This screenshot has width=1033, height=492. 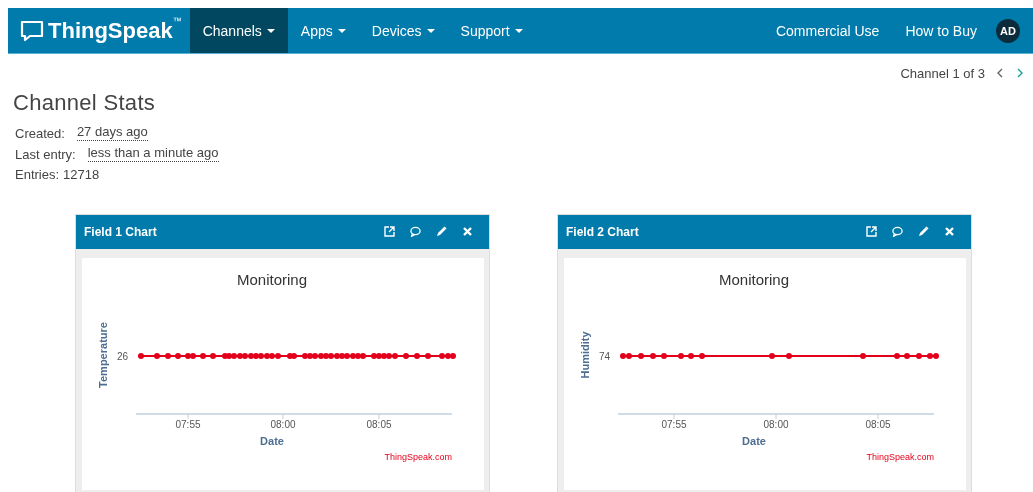 What do you see at coordinates (403, 30) in the screenshot?
I see `nav-menu: Devices` at bounding box center [403, 30].